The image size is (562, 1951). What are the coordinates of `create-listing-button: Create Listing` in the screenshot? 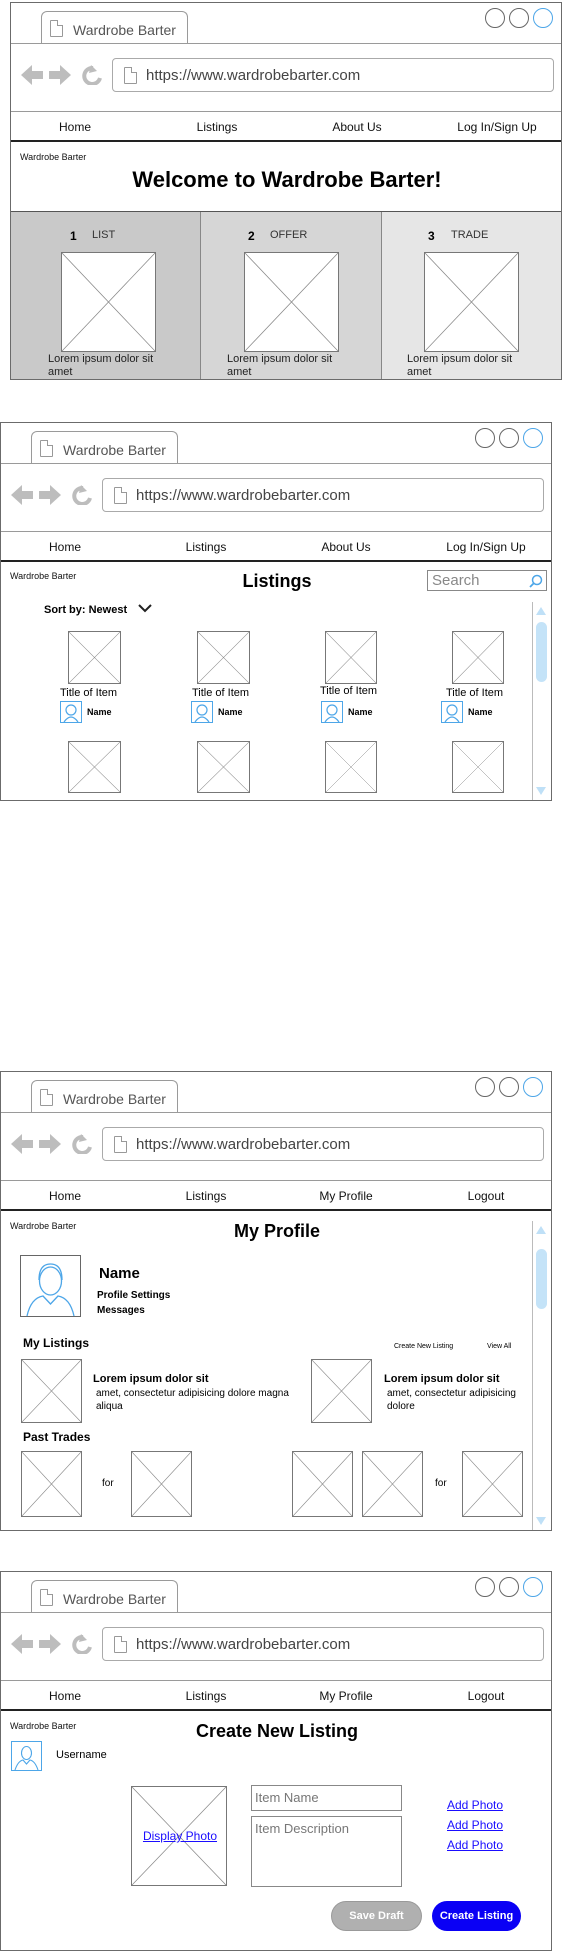 It's located at (476, 1916).